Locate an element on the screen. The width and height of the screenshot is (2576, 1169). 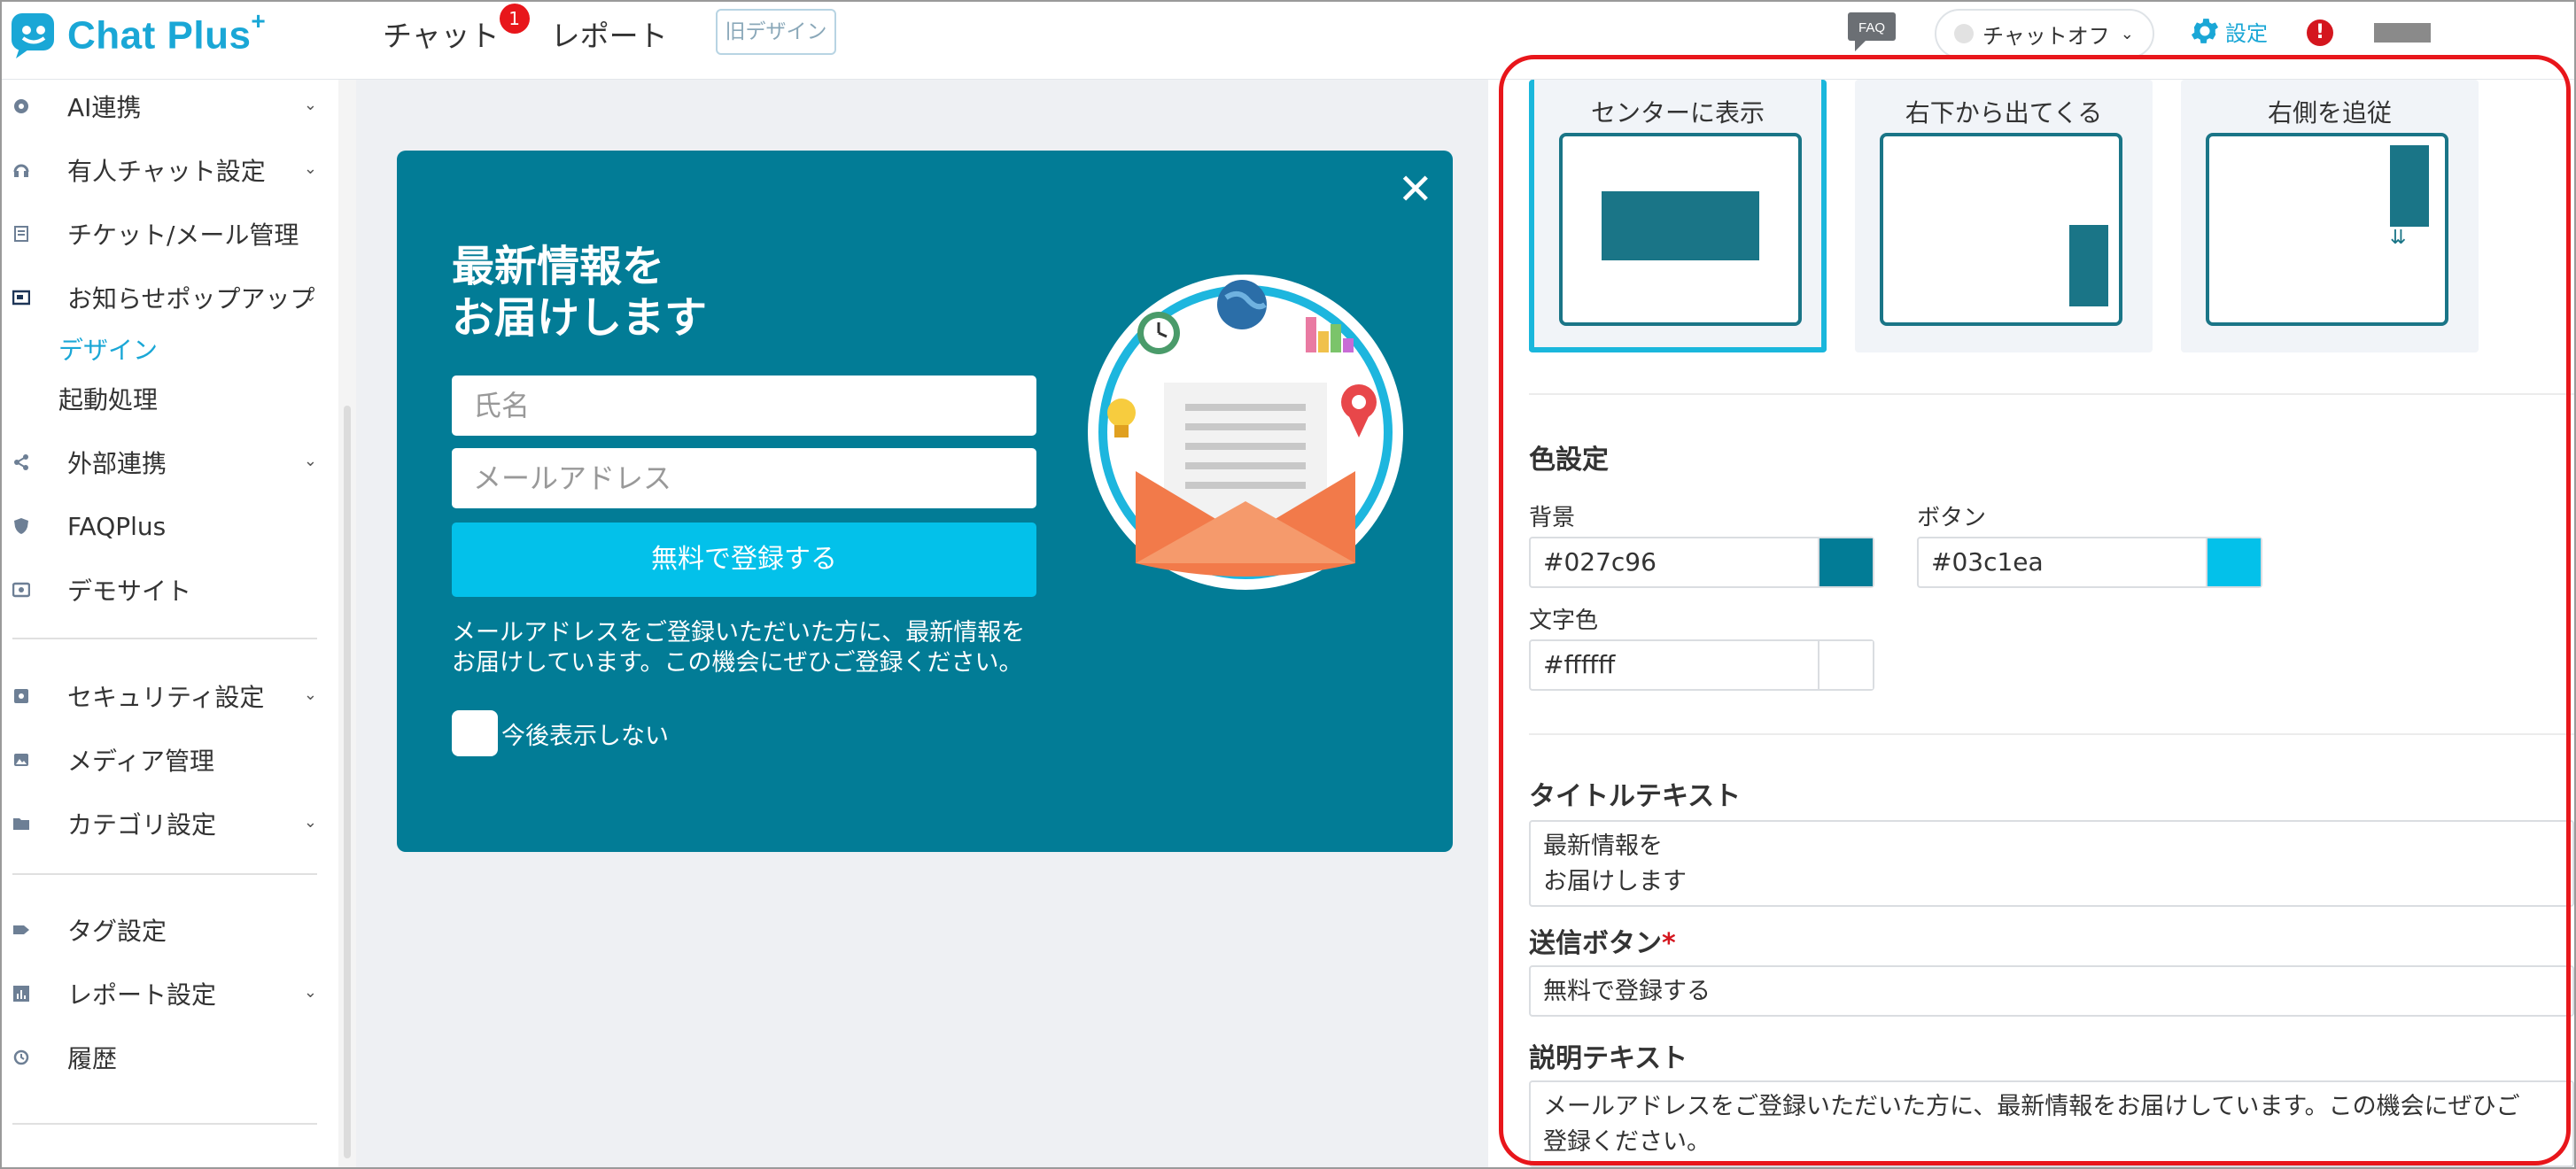
popup-title: 最新情報を お届けします is located at coordinates (580, 292).